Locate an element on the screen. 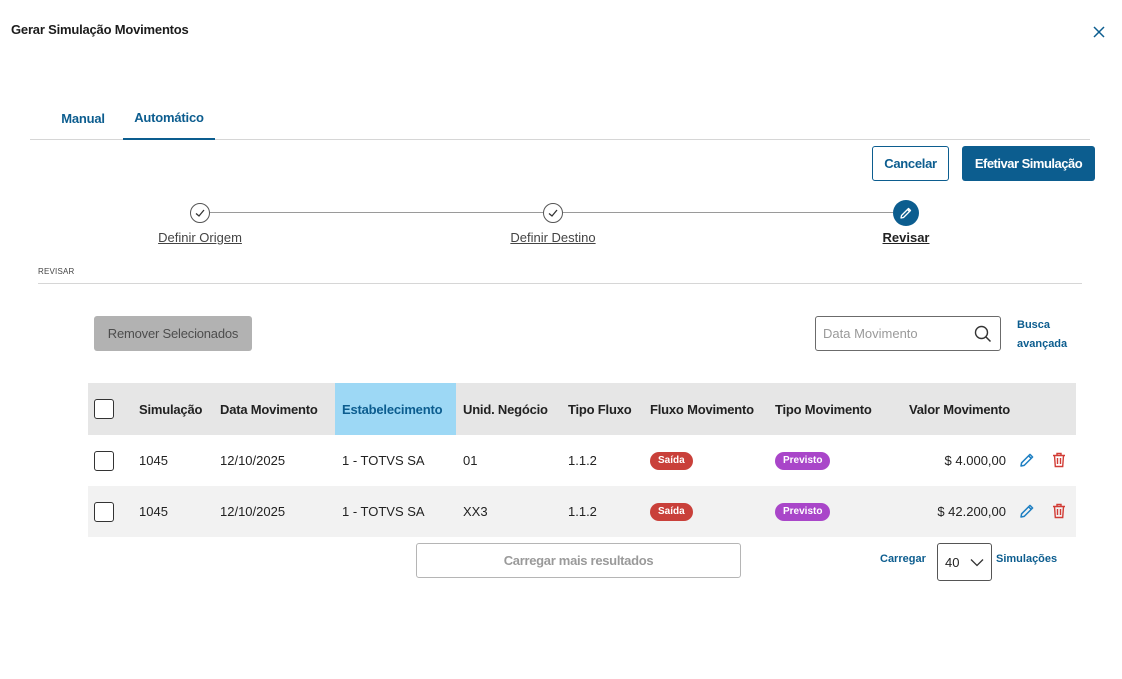 The image size is (1122, 679). tab-bar: Manual Automático is located at coordinates (560, 118).